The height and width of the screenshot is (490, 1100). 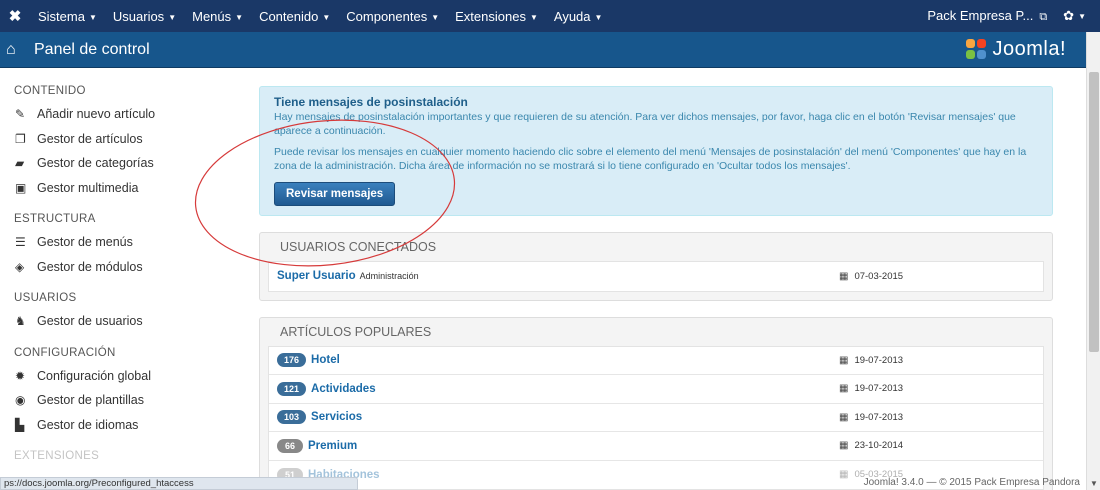 What do you see at coordinates (879, 276) in the screenshot?
I see `date-text: 07-03-2015` at bounding box center [879, 276].